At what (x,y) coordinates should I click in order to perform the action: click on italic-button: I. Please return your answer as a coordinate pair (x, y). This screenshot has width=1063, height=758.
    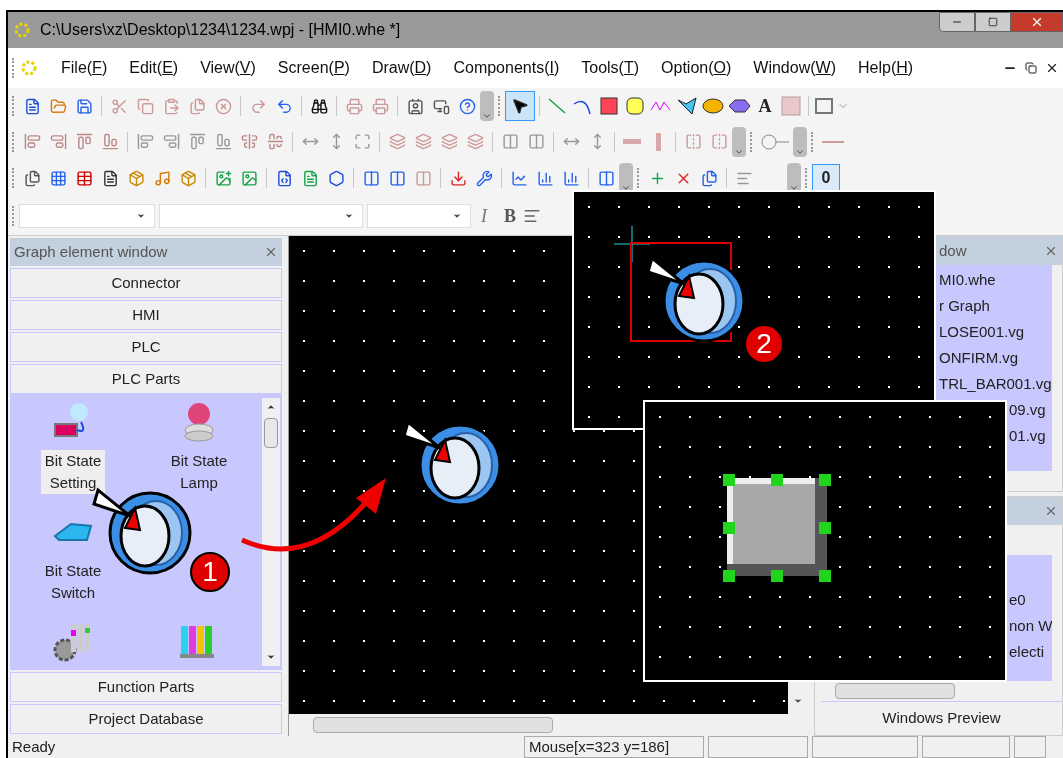
    Looking at the image, I should click on (484, 216).